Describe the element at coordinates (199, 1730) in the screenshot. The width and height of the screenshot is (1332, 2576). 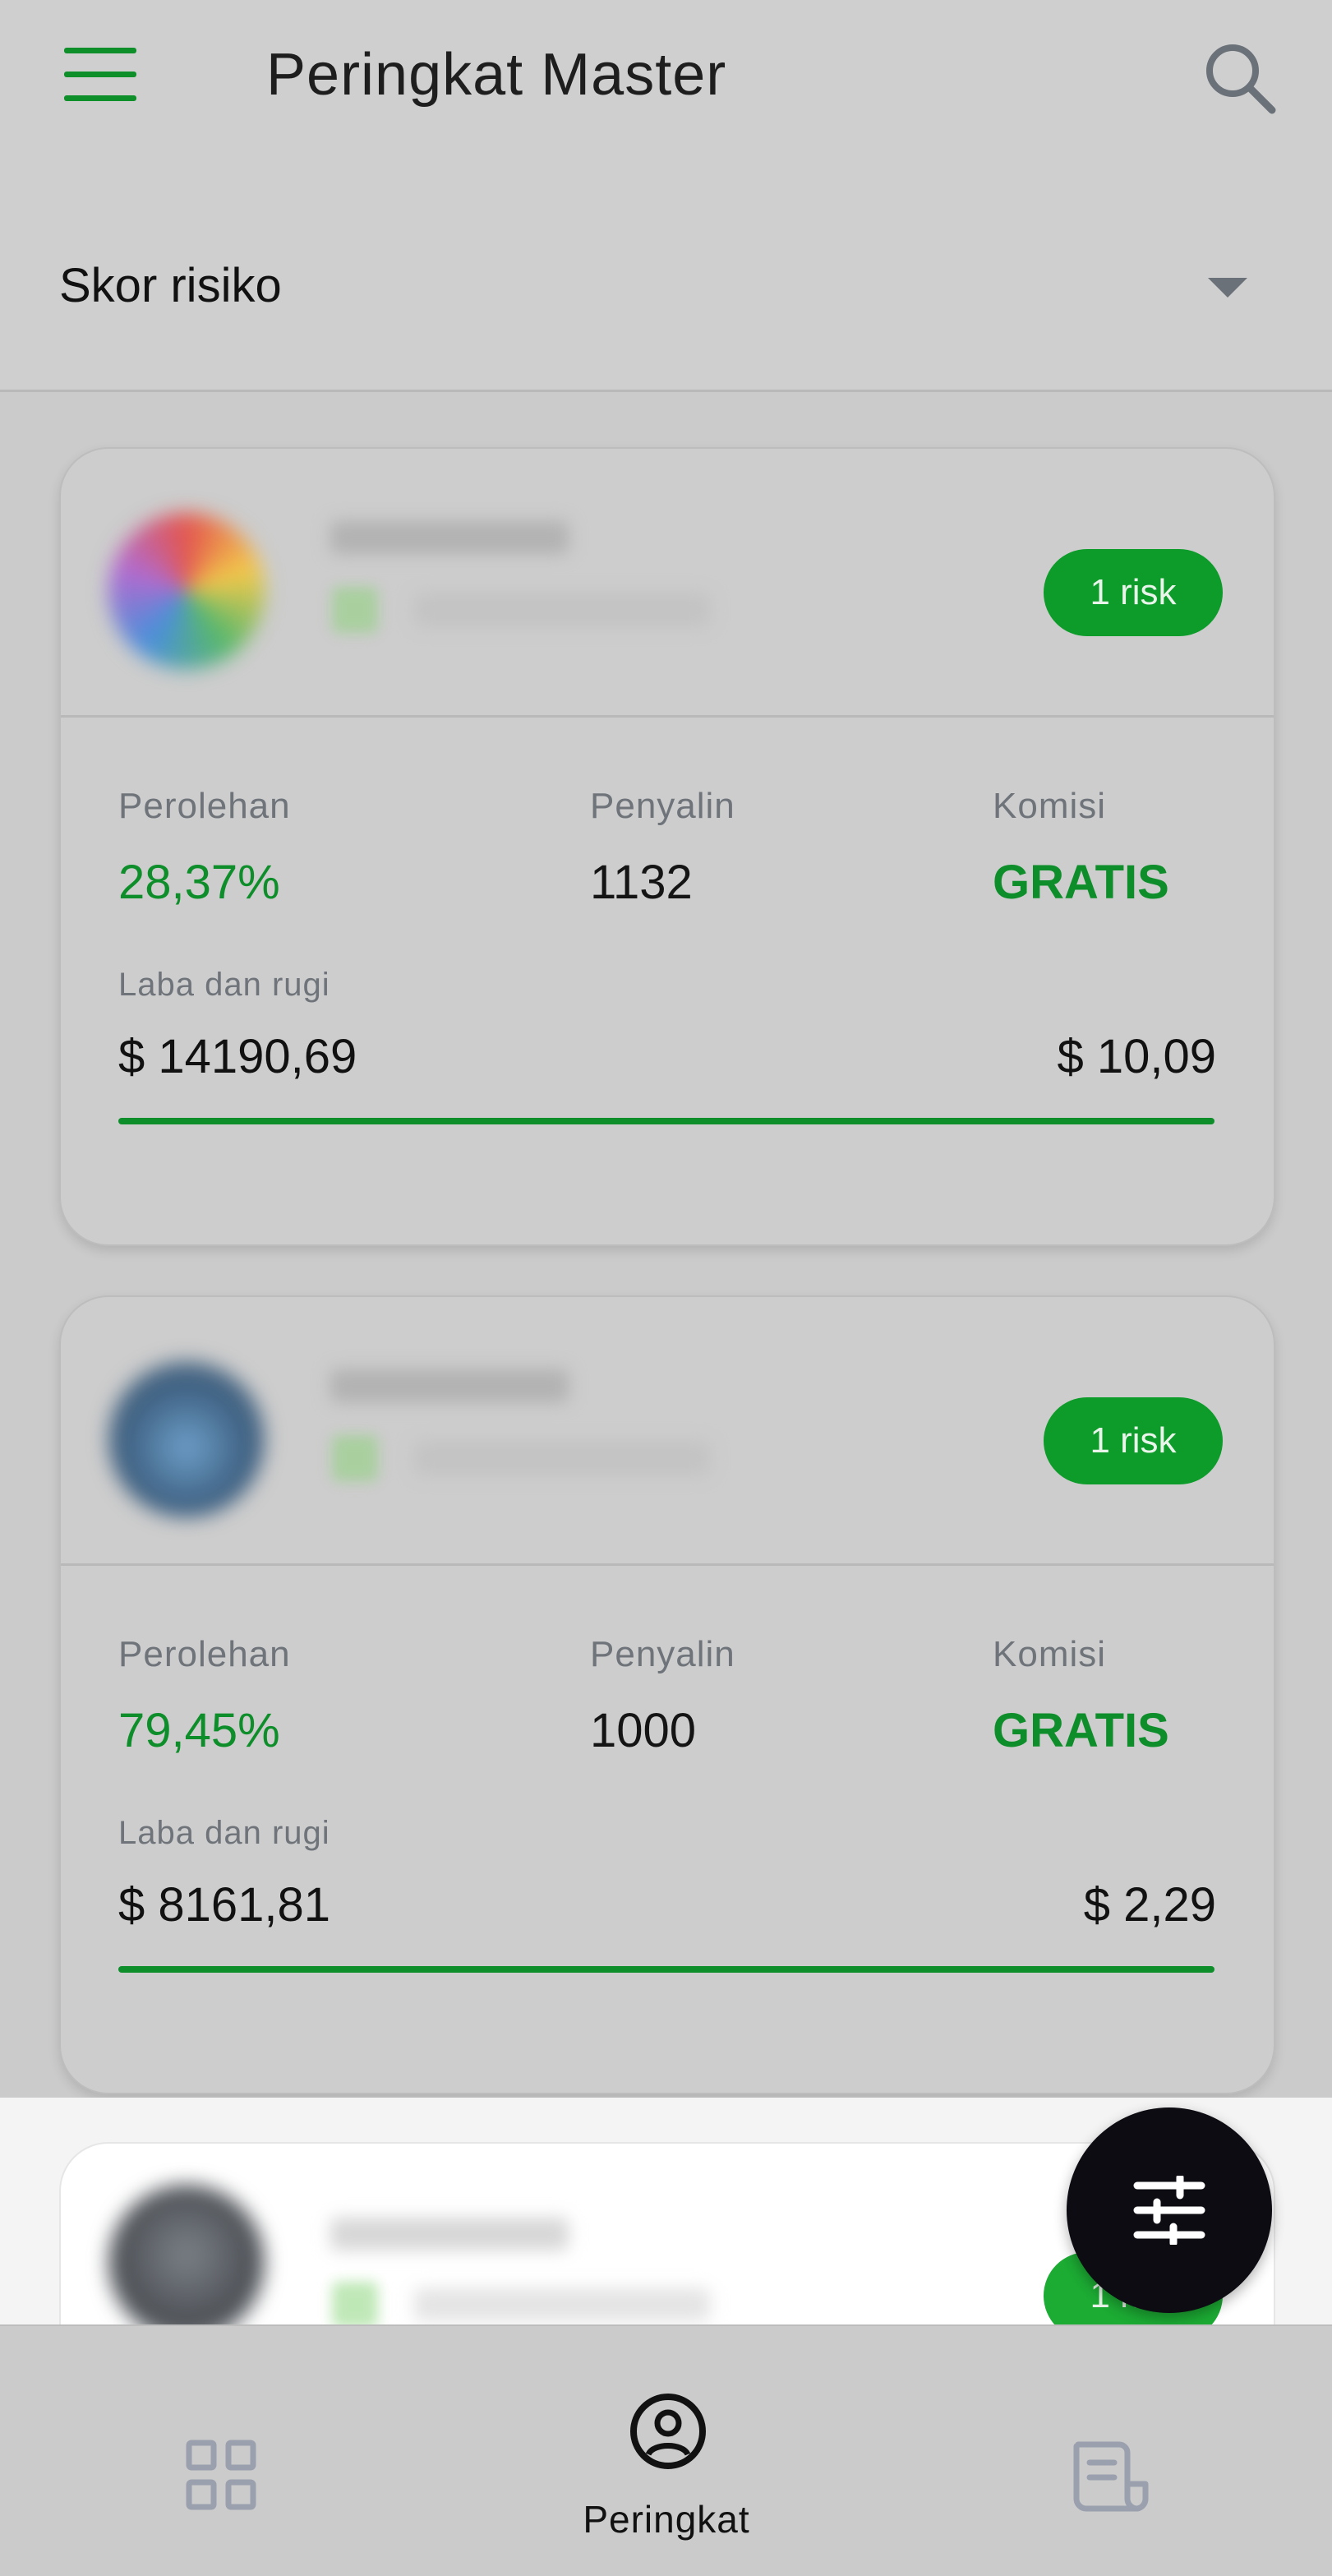
I see `gain-value: 79,45%` at that location.